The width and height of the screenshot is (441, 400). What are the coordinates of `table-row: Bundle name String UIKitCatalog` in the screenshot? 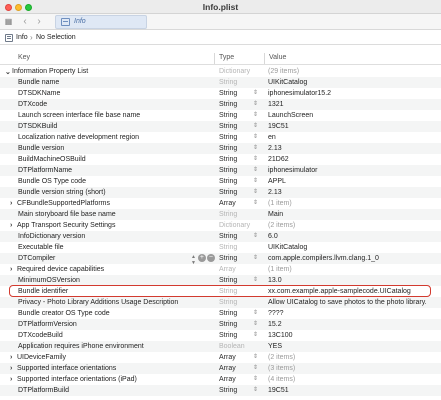 It's located at (220, 82).